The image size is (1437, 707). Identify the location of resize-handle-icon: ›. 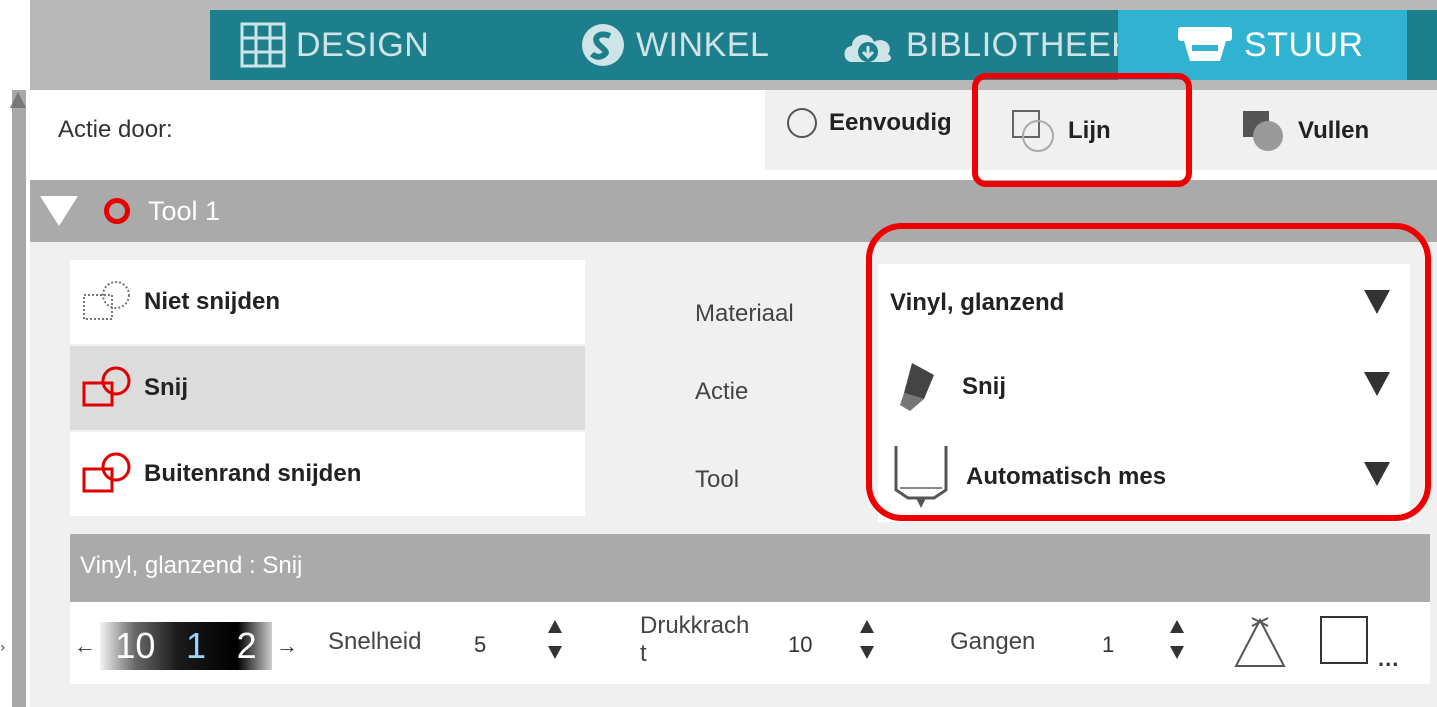
(3, 648).